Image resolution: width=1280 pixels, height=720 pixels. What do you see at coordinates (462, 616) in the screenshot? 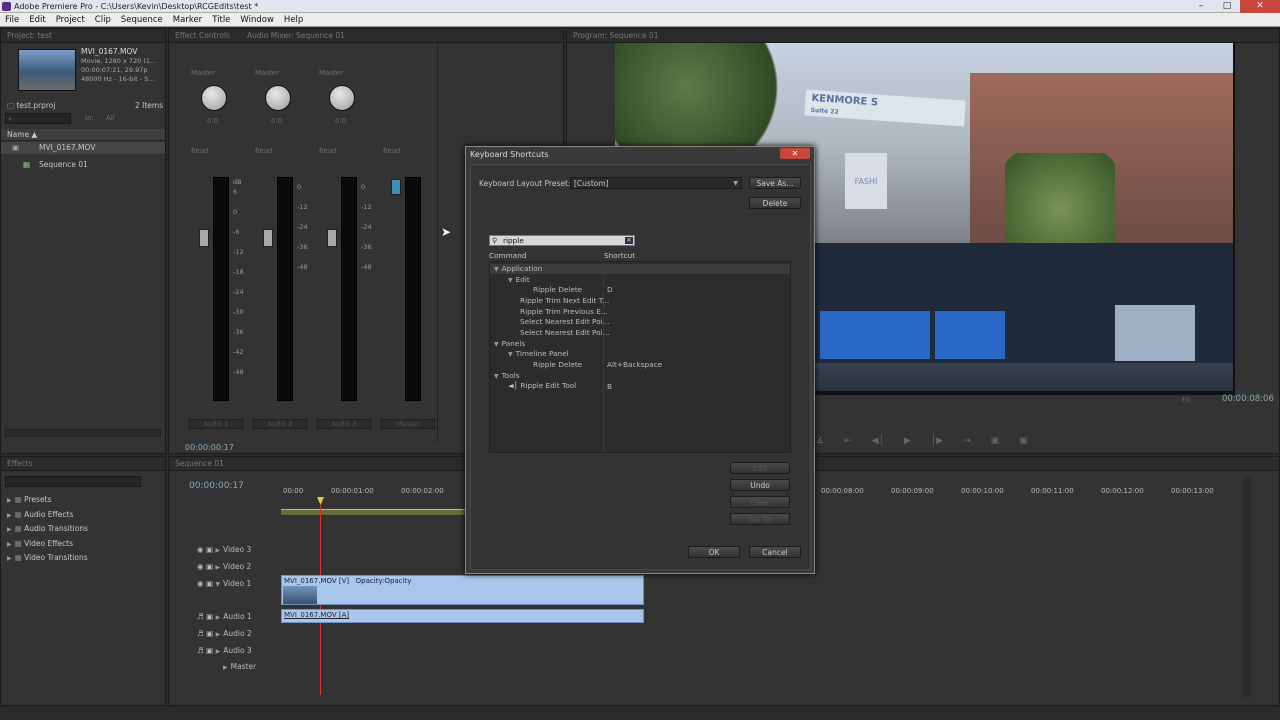
I see `audio-clip: MVI_0167.MOV [A]` at bounding box center [462, 616].